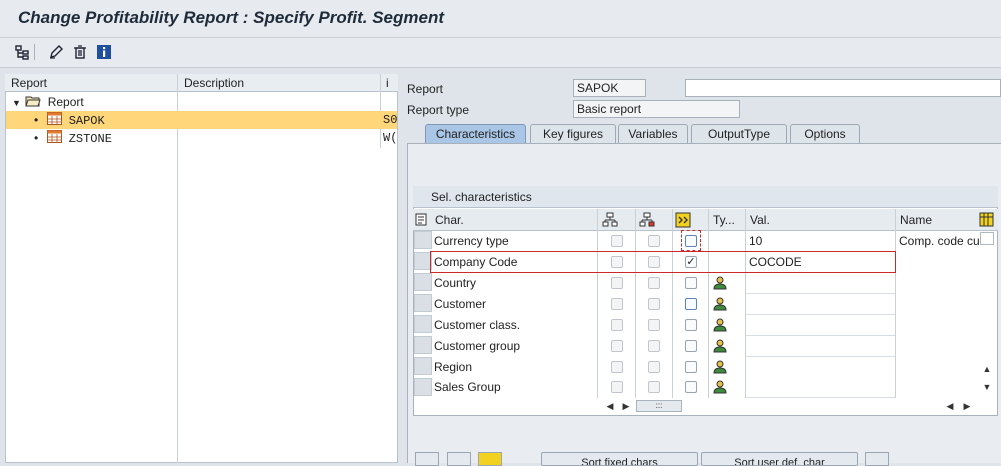 Image resolution: width=1001 pixels, height=466 pixels. What do you see at coordinates (825, 133) in the screenshot?
I see `tab-options: Options` at bounding box center [825, 133].